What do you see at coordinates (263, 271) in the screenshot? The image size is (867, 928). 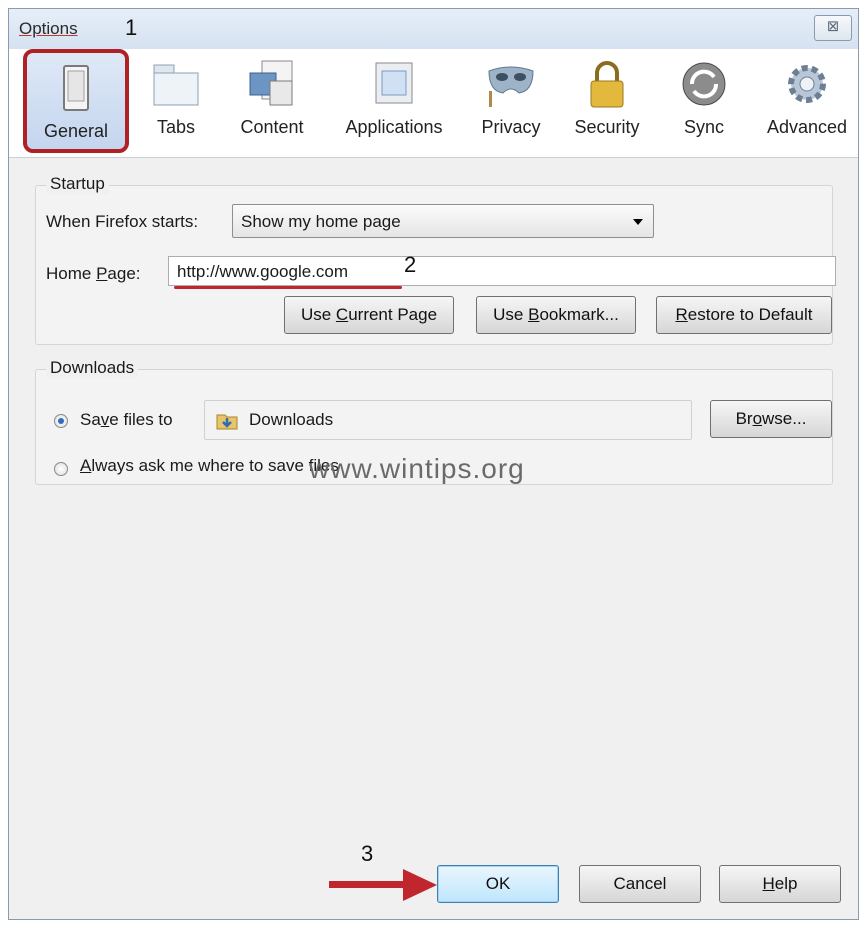 I see `home-page-value: http://www.google.com` at bounding box center [263, 271].